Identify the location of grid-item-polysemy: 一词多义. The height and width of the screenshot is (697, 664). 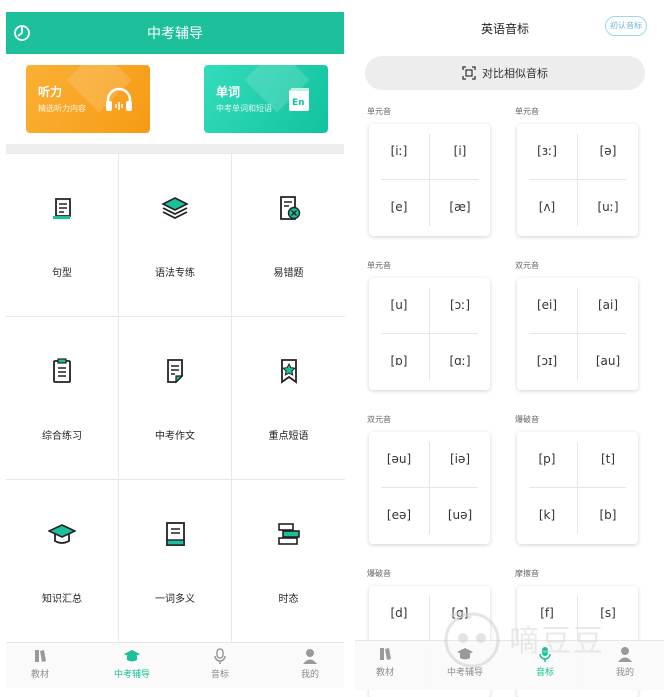
(175, 561).